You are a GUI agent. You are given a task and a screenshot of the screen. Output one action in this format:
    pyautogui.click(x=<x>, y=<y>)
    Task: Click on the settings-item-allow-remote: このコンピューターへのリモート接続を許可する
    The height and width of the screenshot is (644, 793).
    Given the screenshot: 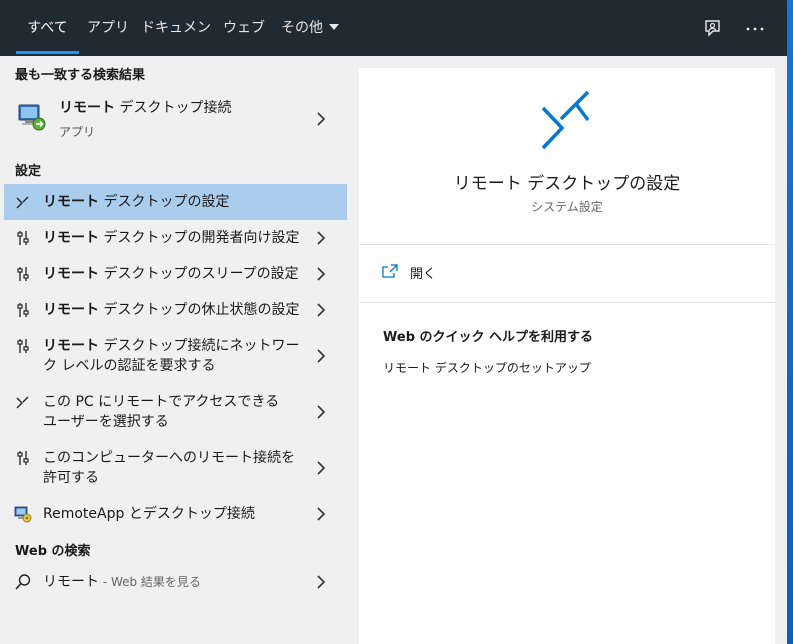 What is the action you would take?
    pyautogui.click(x=175, y=468)
    